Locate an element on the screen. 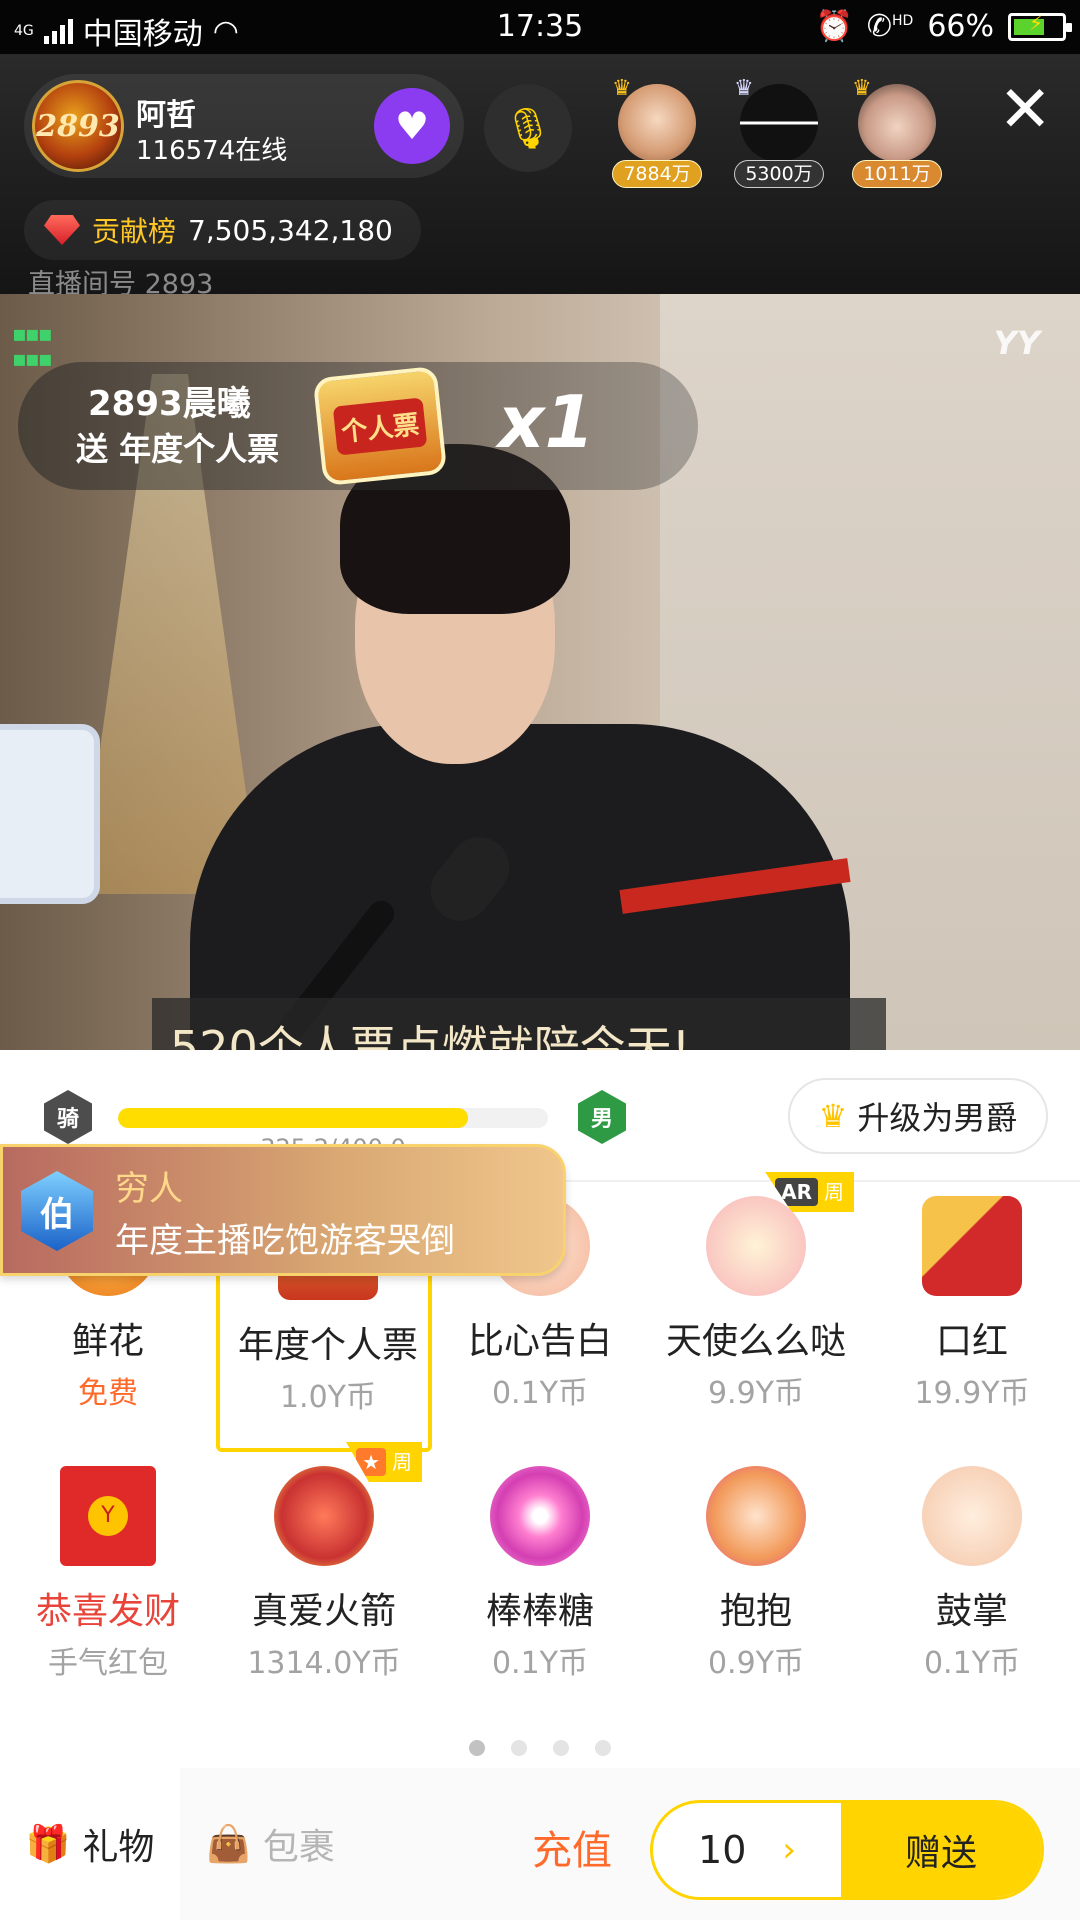 Image resolution: width=1080 pixels, height=1920 pixels. noble-title: 穷人 is located at coordinates (149, 1189).